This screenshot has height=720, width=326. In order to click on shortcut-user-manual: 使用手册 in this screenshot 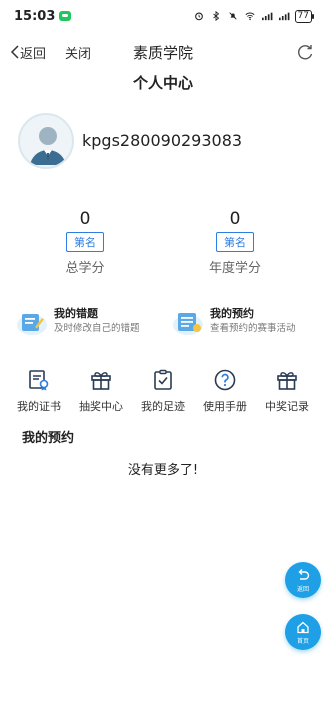, I will do `click(225, 391)`.